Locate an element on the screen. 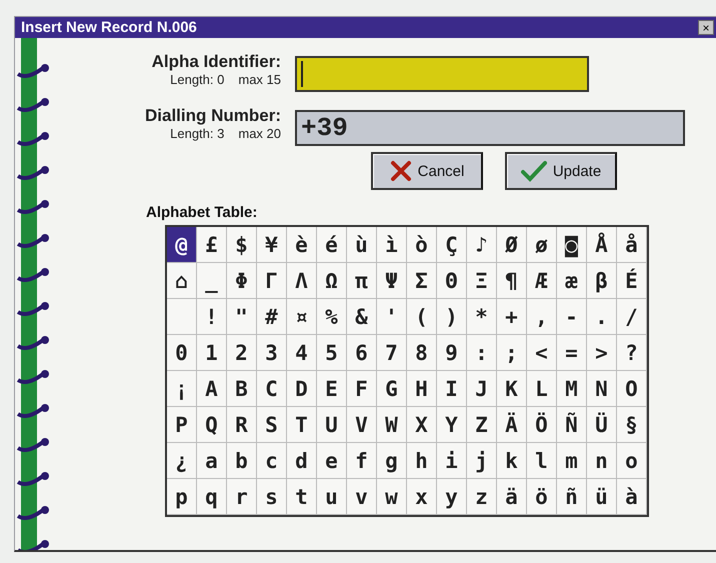  character-cell: ì is located at coordinates (392, 245).